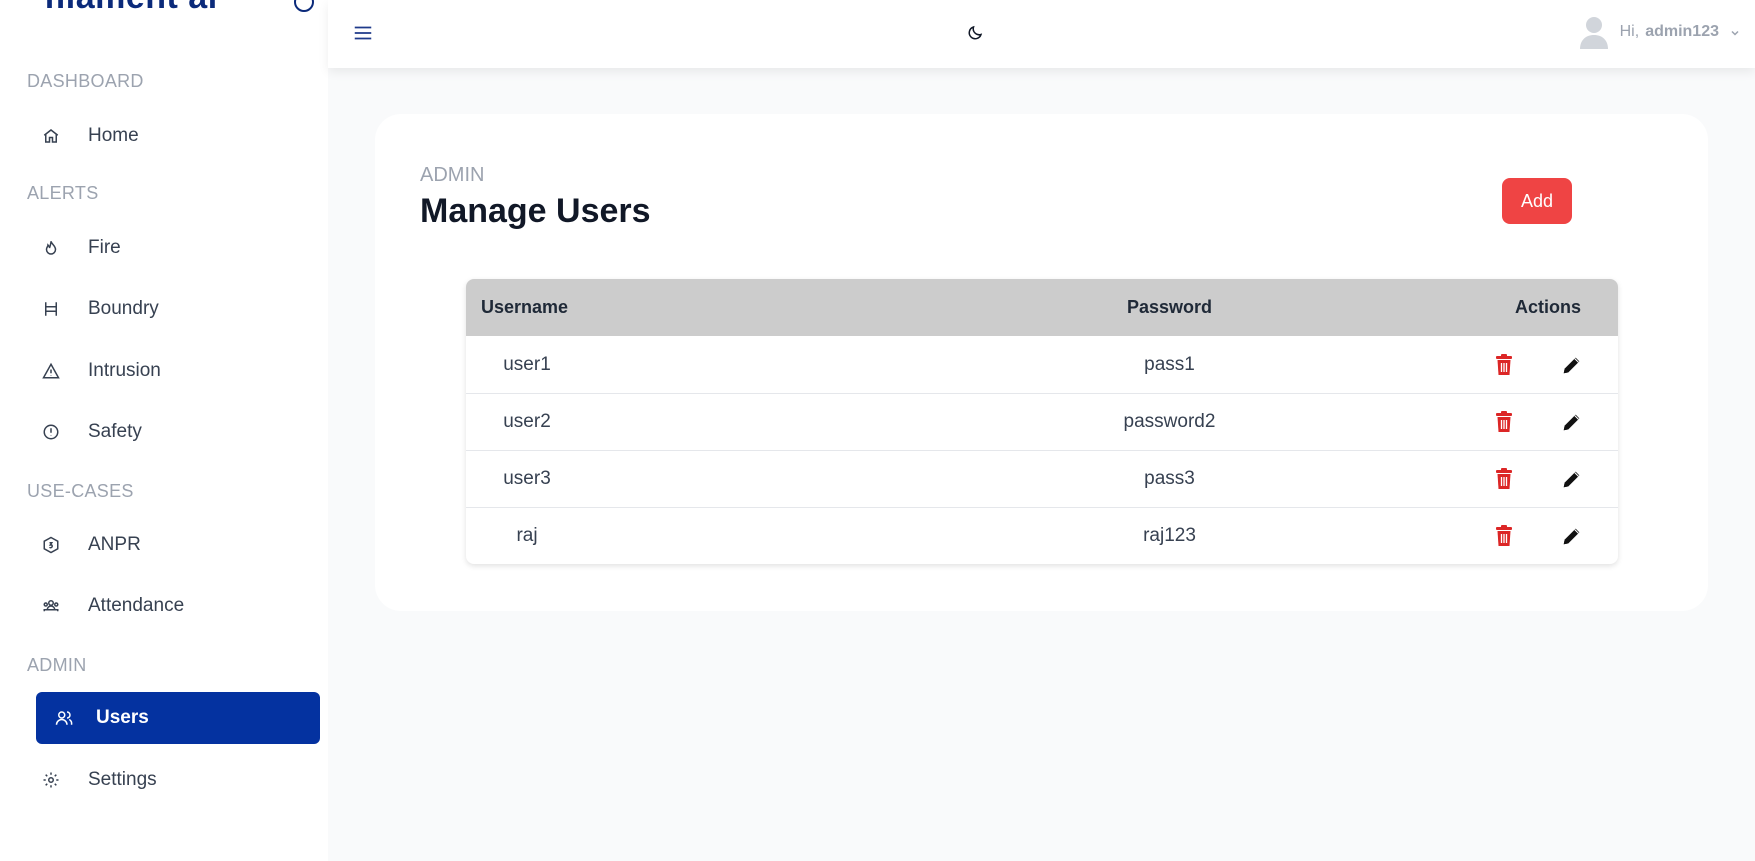 This screenshot has width=1755, height=861. What do you see at coordinates (178, 248) in the screenshot?
I see `sidebar-item-fire: Fire` at bounding box center [178, 248].